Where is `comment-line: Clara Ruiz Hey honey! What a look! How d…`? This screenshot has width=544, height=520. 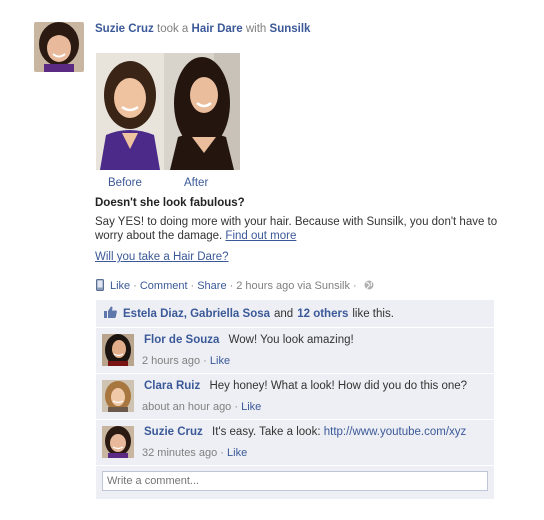 comment-line: Clara Ruiz Hey honey! What a look! How d… is located at coordinates (305, 386).